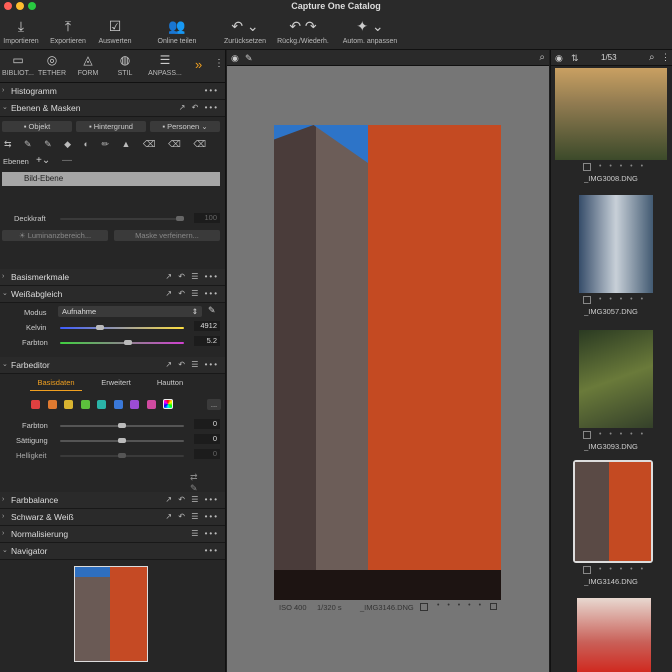  Describe the element at coordinates (46, 160) in the screenshot. I see `chevron-down-icon: ⌄` at that location.